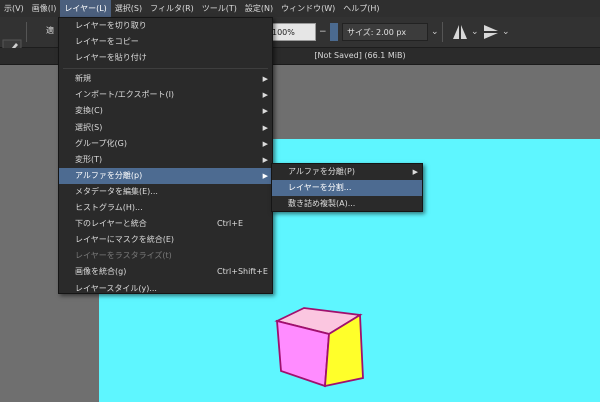 The width and height of the screenshot is (600, 402). I want to click on blend-mode-partial-label: 適, so click(50, 30).